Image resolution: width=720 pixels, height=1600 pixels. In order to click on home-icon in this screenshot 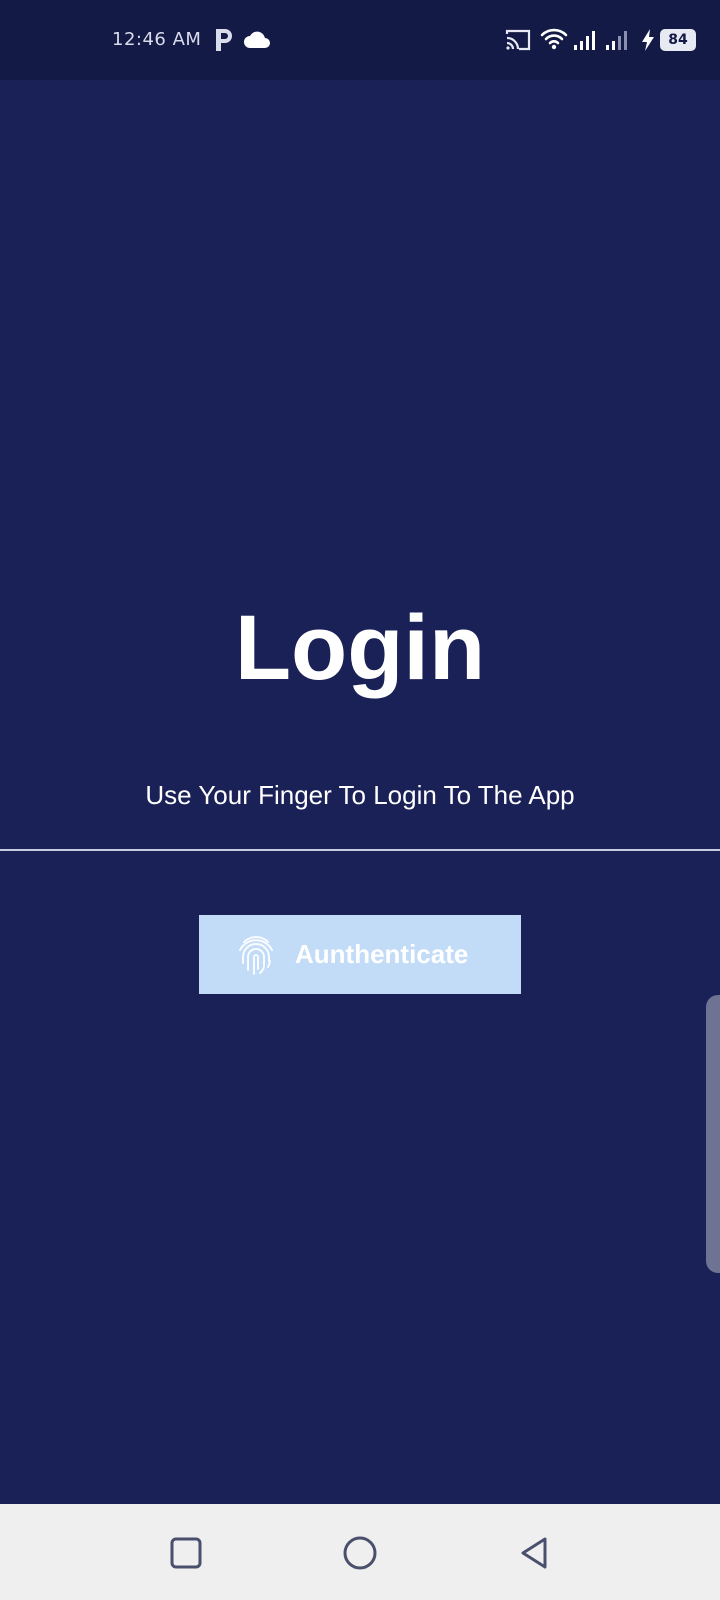, I will do `click(360, 1553)`.